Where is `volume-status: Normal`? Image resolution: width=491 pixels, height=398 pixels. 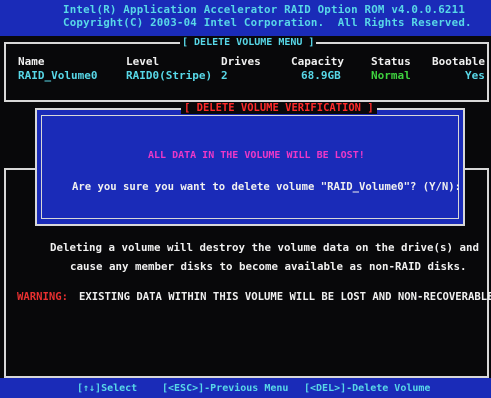 volume-status: Normal is located at coordinates (391, 75).